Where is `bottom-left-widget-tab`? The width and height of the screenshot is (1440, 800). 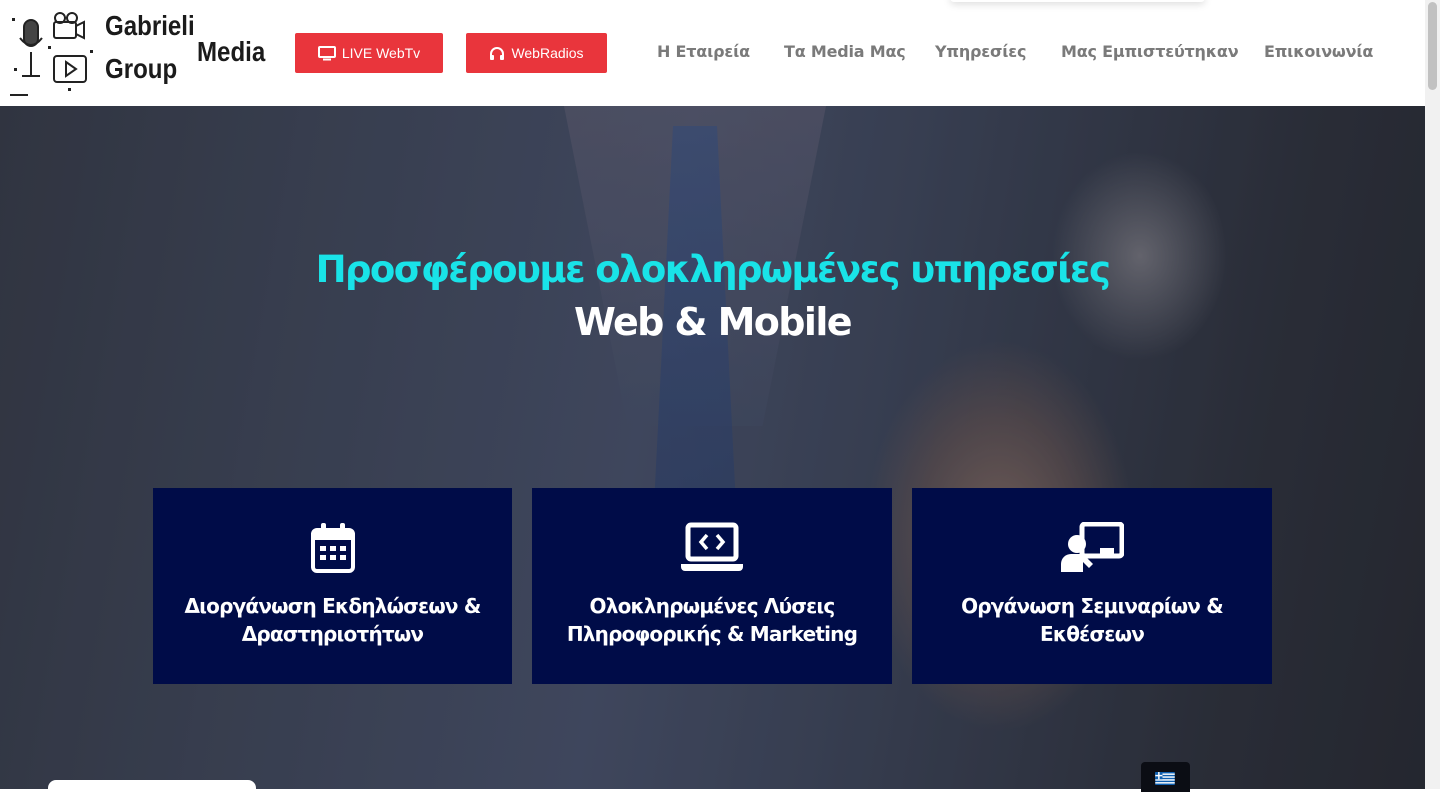
bottom-left-widget-tab is located at coordinates (152, 790).